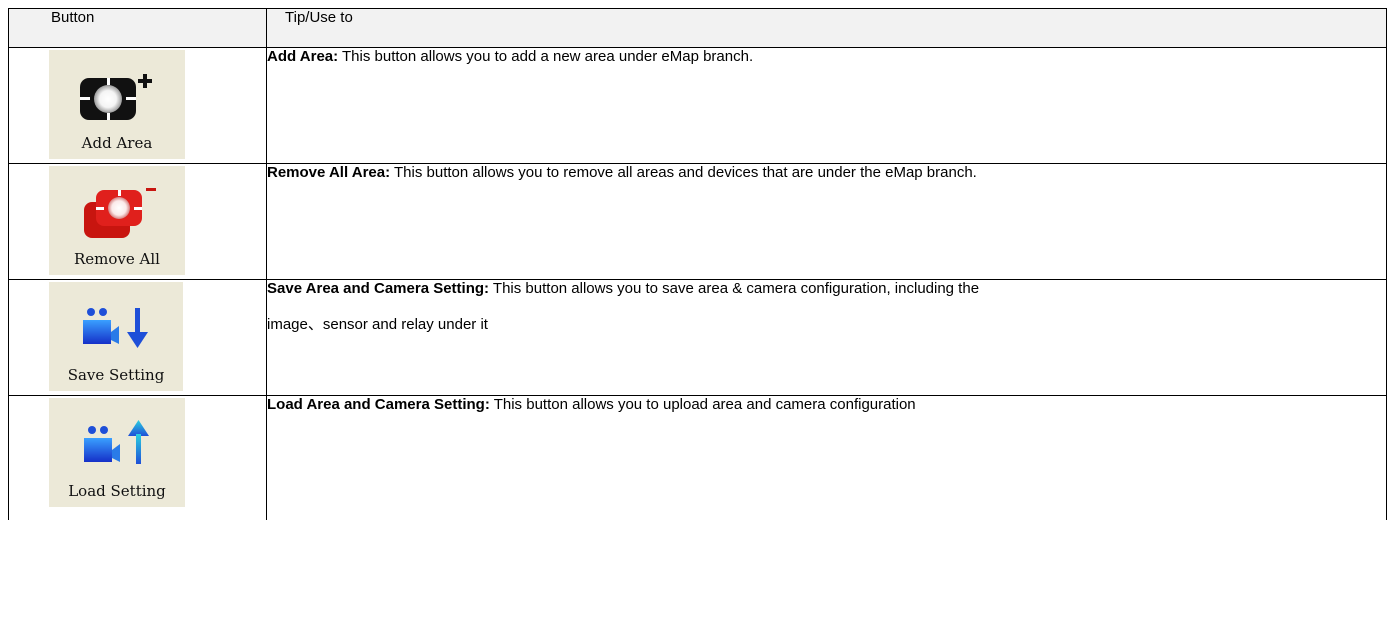 The image size is (1394, 634). I want to click on tip-title: Remove All Area:, so click(329, 172).